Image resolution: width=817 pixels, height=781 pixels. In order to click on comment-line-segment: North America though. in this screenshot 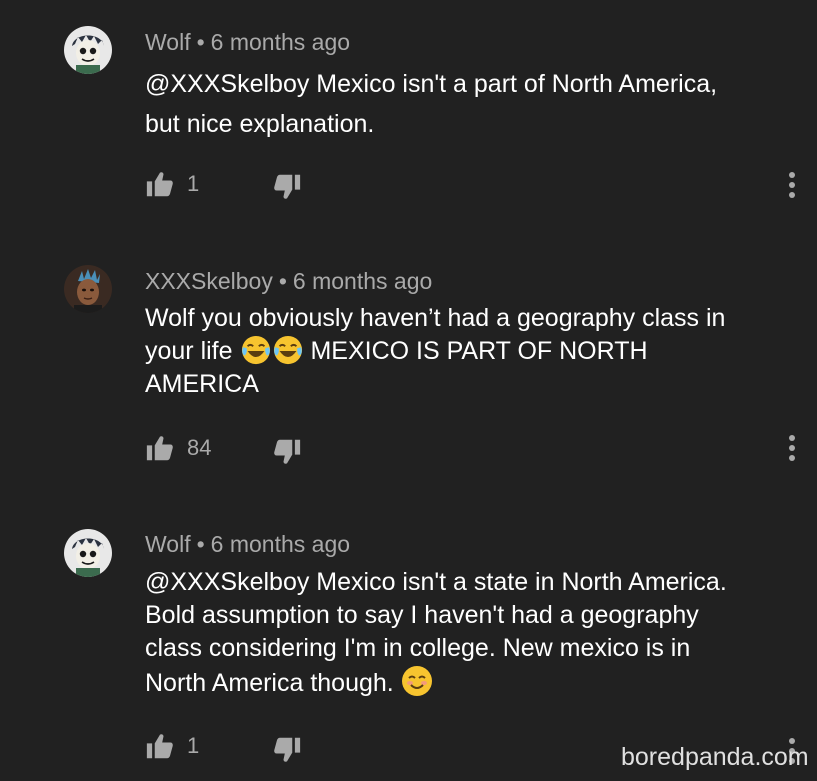, I will do `click(269, 683)`.